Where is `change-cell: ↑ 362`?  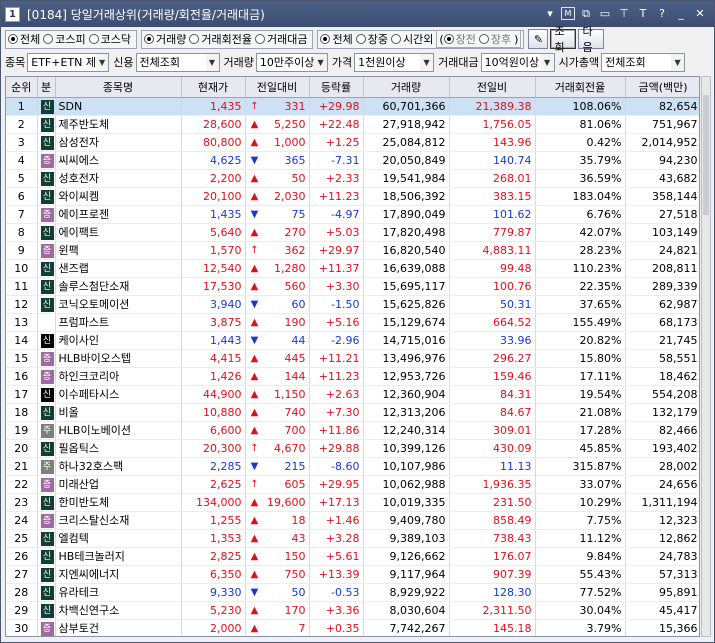
change-cell: ↑ 362 is located at coordinates (277, 250).